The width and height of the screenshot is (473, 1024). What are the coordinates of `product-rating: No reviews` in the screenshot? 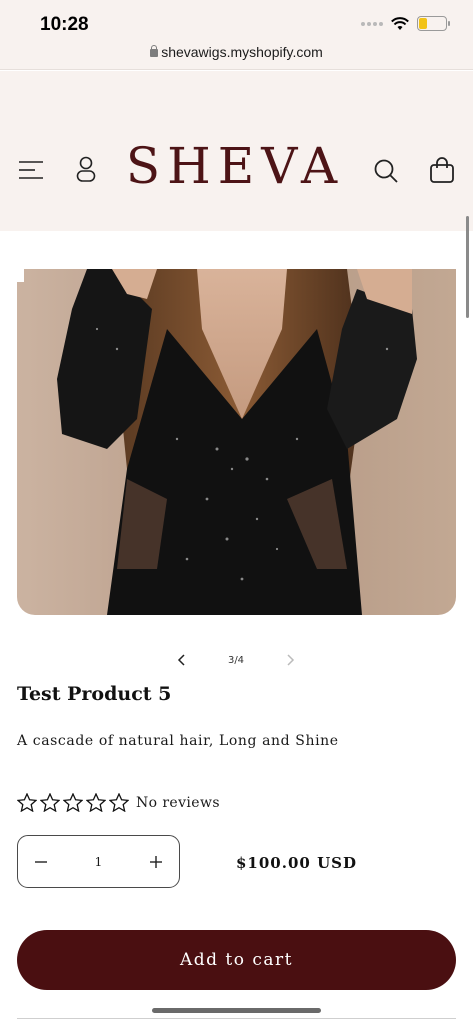 It's located at (118, 802).